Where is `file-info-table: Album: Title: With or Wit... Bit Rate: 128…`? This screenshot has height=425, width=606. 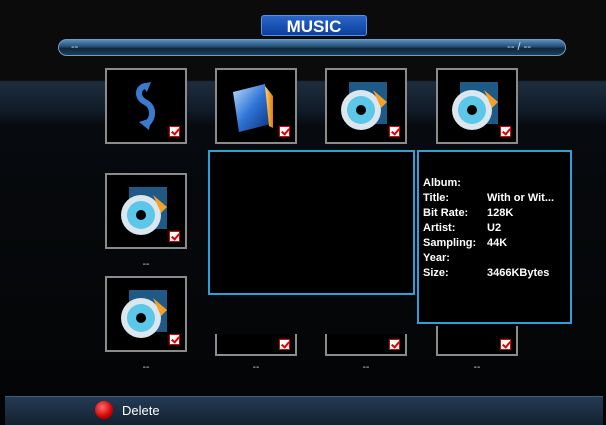 file-info-table: Album: Title: With or Wit... Bit Rate: 128… is located at coordinates (488, 228).